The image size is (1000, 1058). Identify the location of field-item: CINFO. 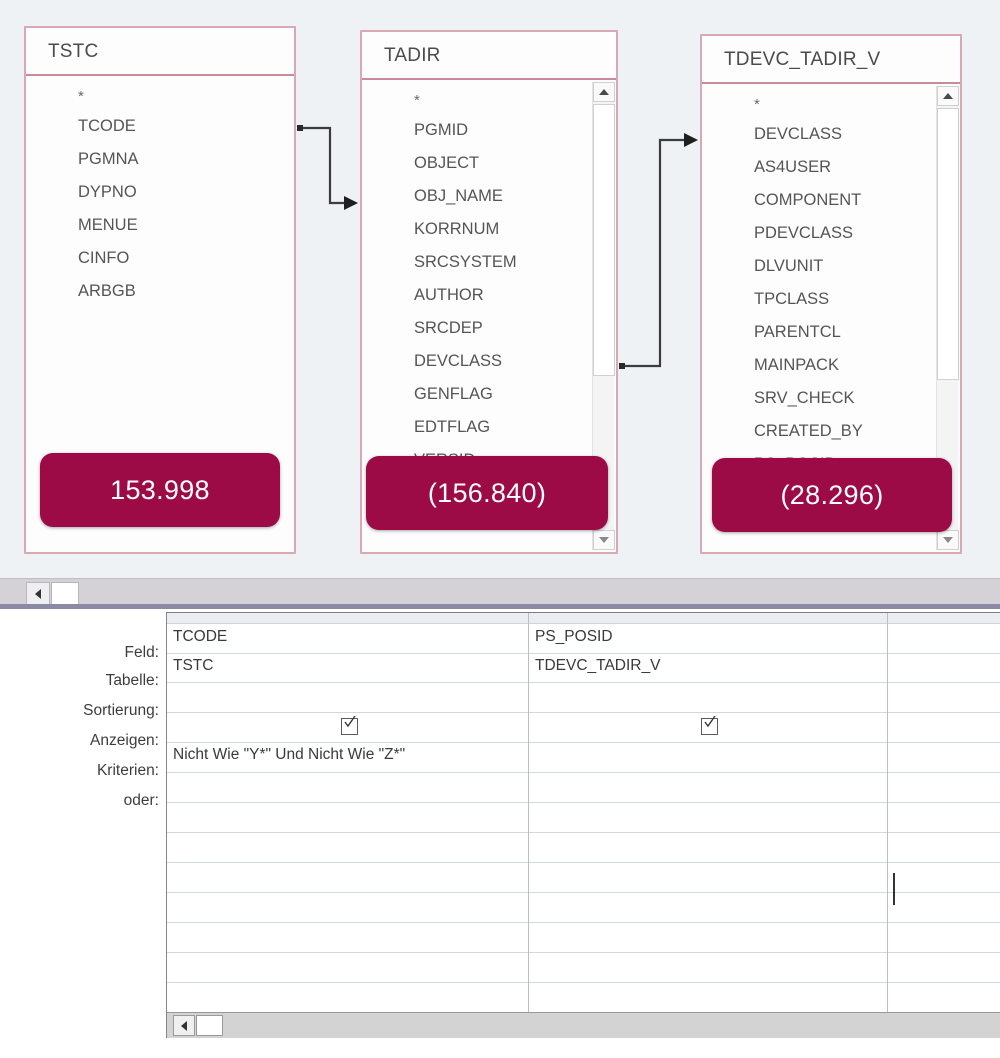
(160, 258).